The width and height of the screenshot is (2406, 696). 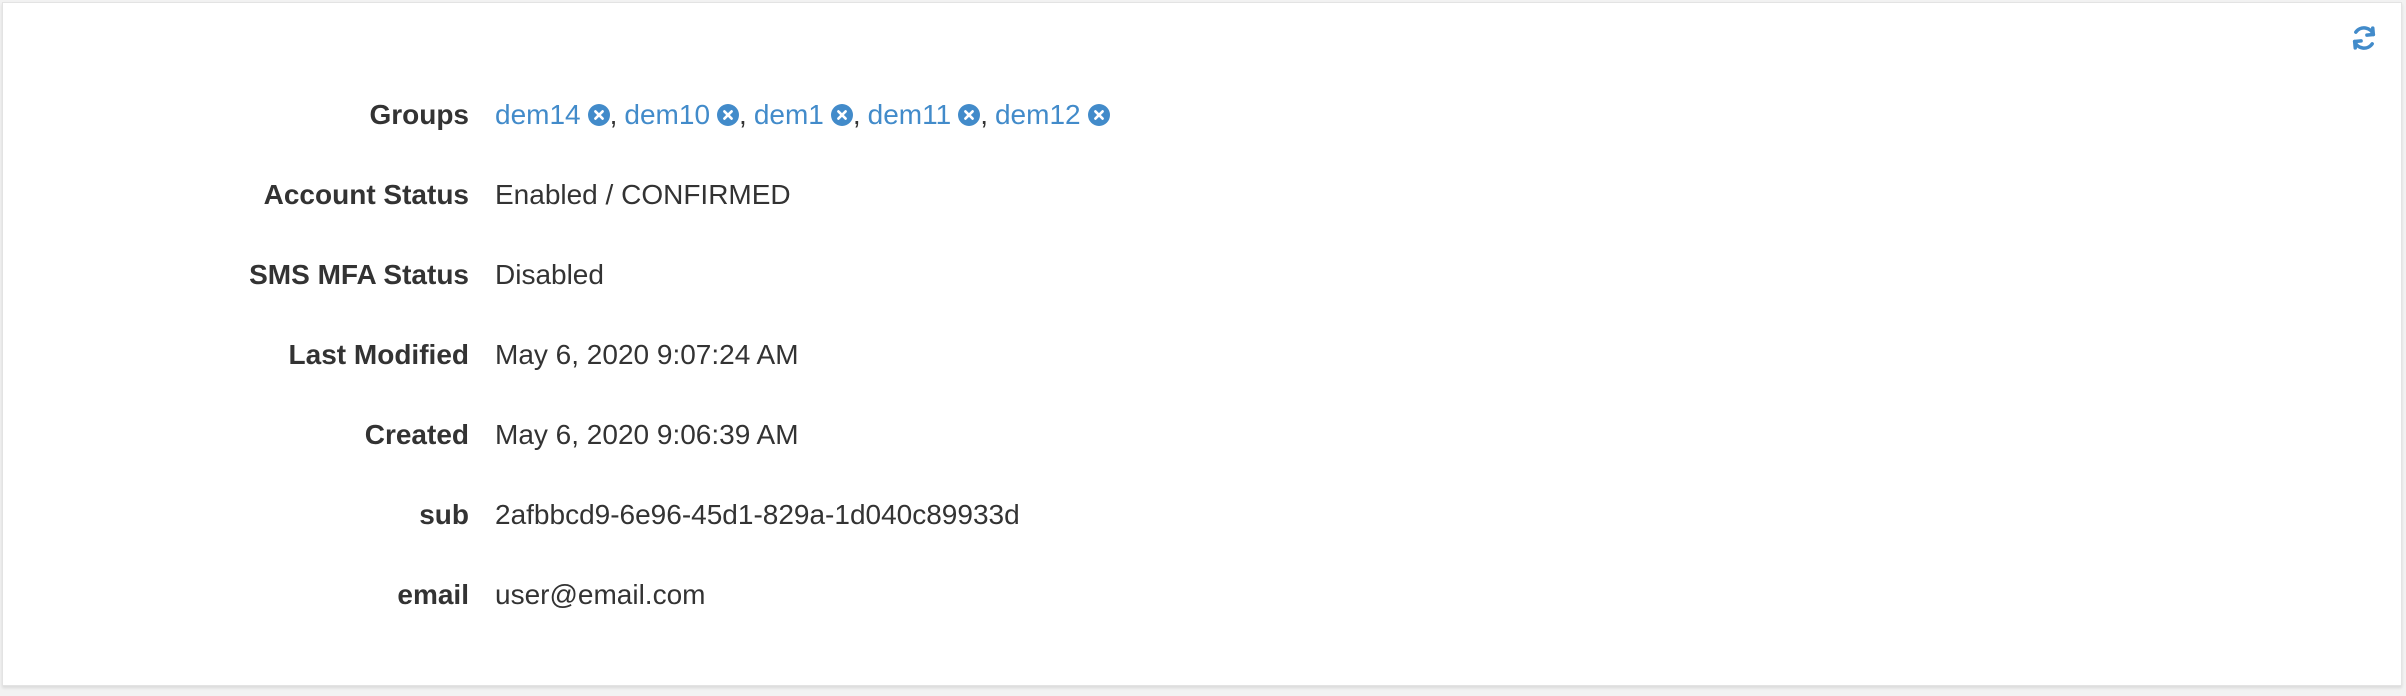 I want to click on account-status-value: Enabled / CONFIRMED, so click(x=643, y=194).